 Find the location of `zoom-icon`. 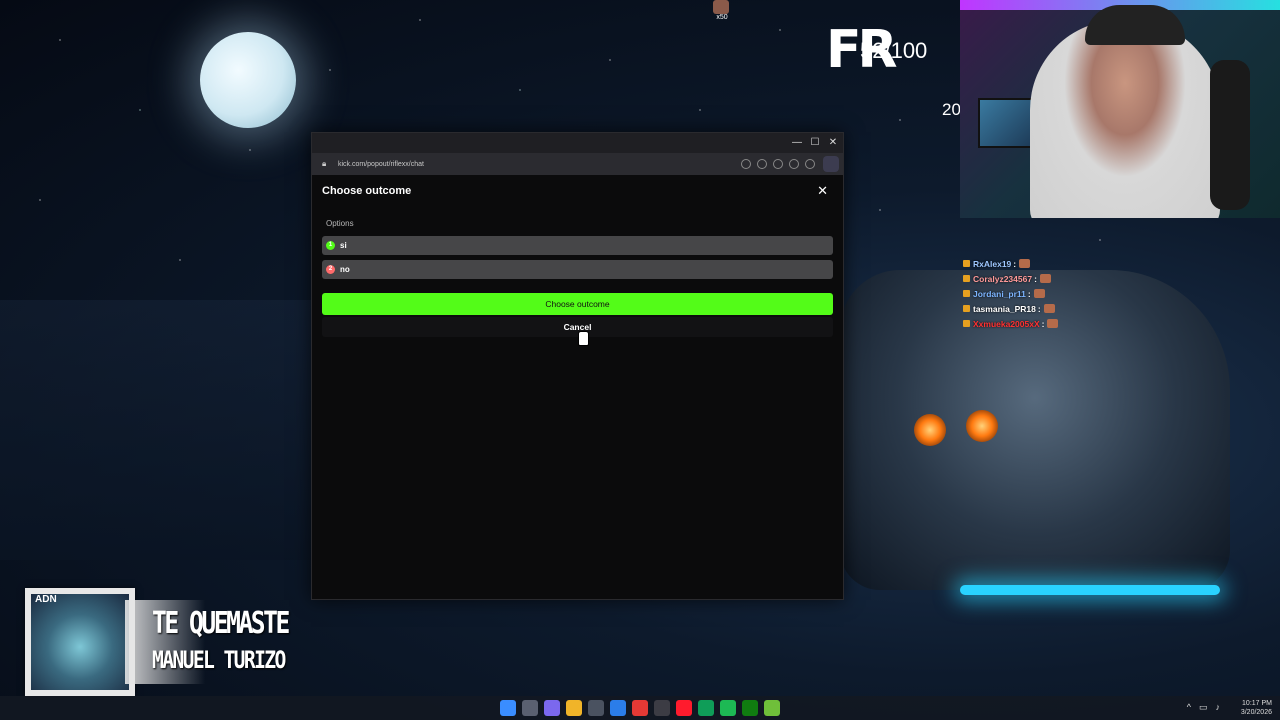

zoom-icon is located at coordinates (746, 164).